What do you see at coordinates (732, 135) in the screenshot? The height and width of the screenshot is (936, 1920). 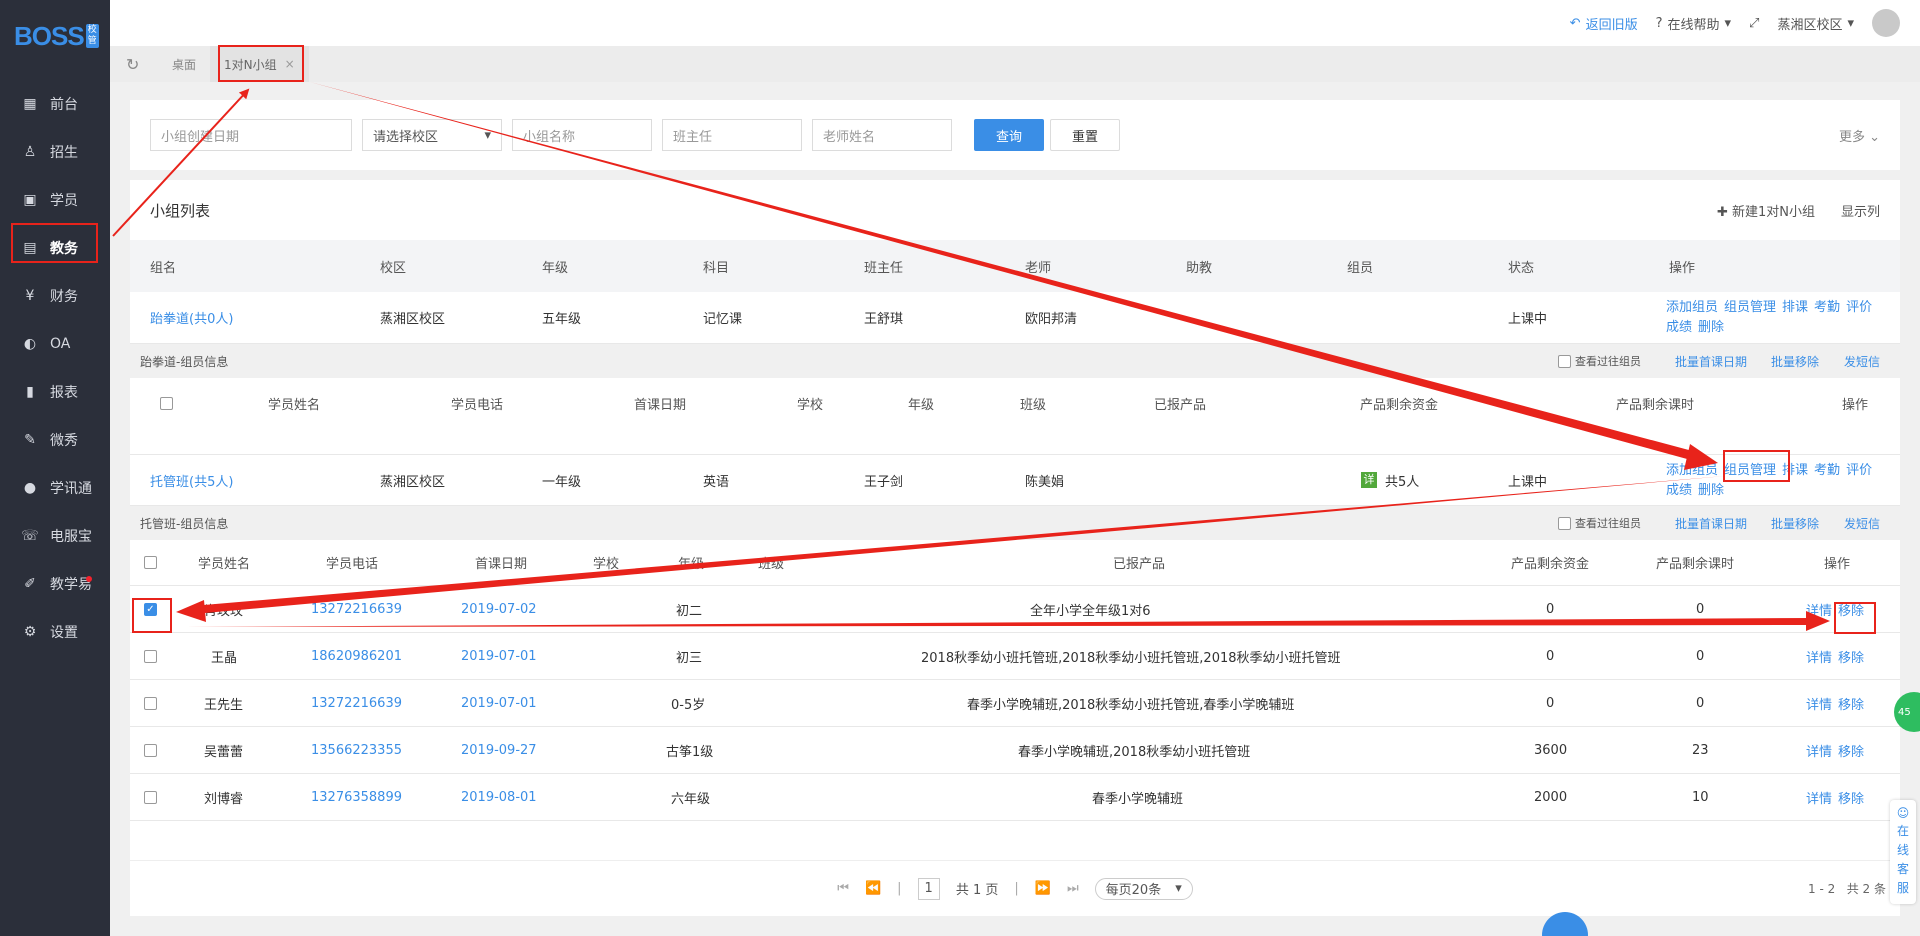 I see `headteacher-input: 班主任` at bounding box center [732, 135].